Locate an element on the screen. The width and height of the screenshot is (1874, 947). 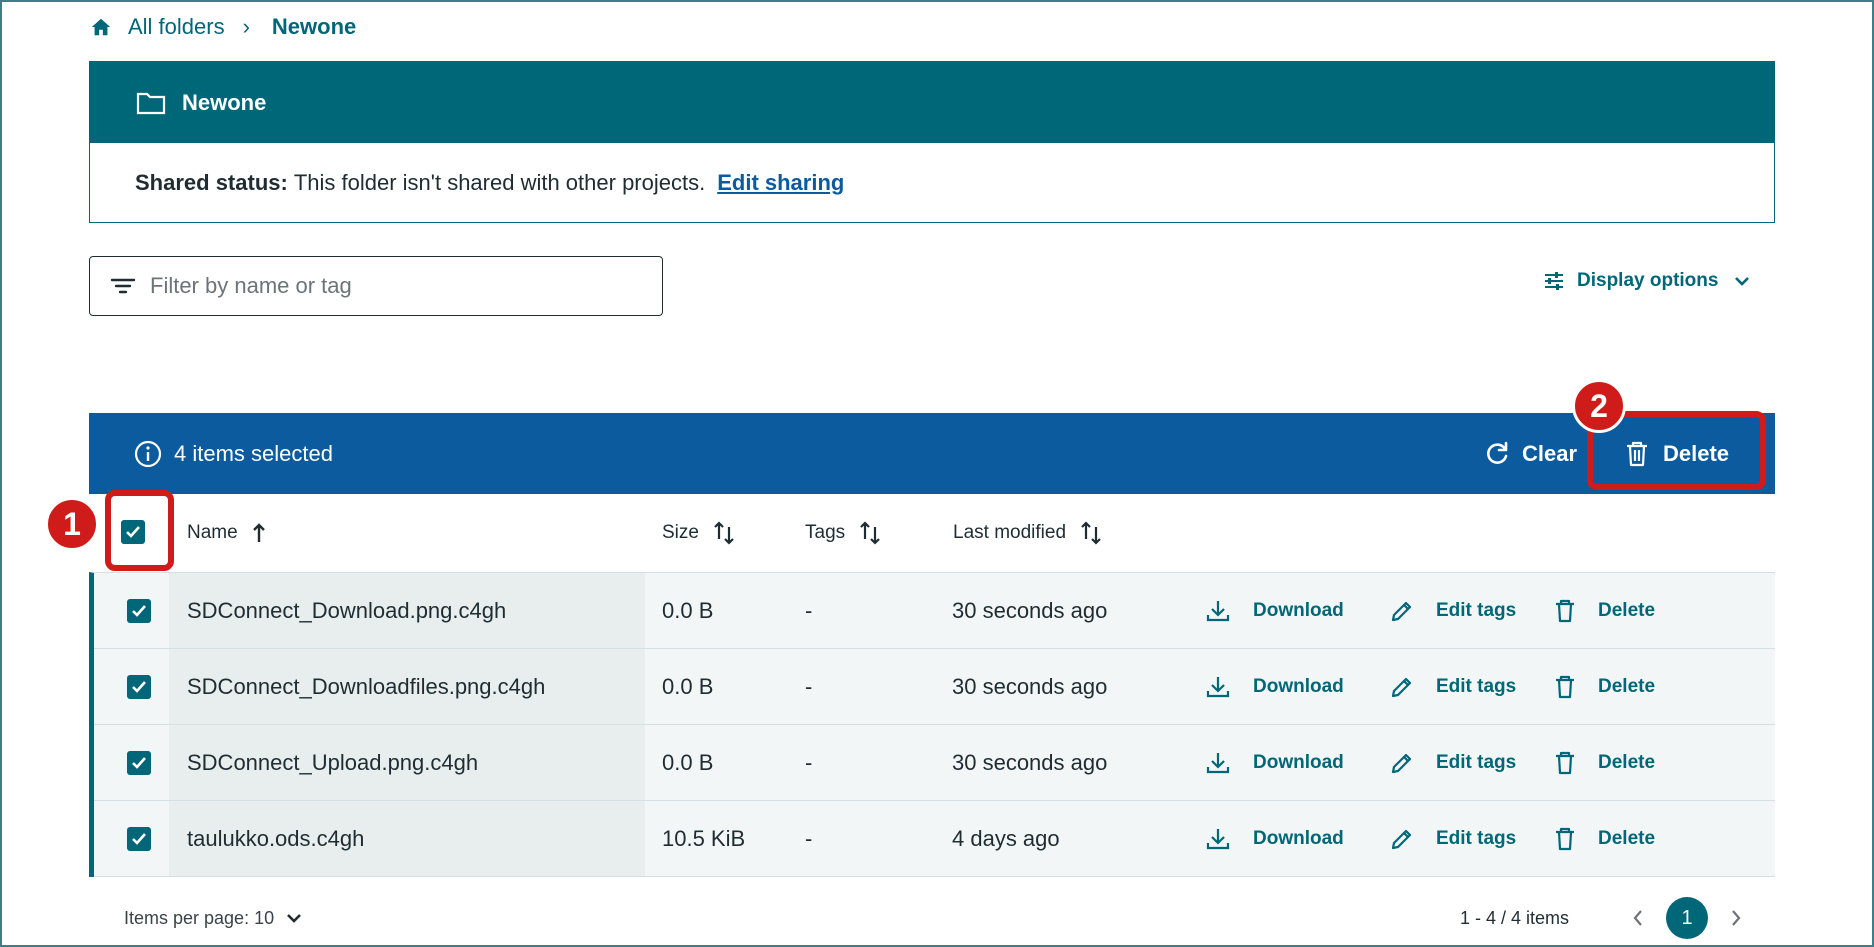
file-modified: 30 seconds ago is located at coordinates (1030, 686).